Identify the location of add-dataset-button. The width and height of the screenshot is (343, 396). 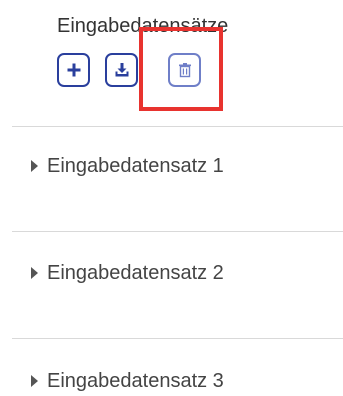
(73, 70).